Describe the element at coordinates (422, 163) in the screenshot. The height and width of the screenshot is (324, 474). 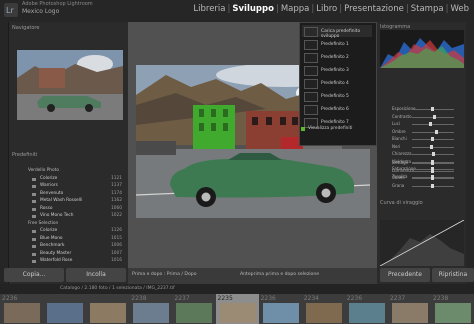
I see `slider-row: Dettagli` at that location.